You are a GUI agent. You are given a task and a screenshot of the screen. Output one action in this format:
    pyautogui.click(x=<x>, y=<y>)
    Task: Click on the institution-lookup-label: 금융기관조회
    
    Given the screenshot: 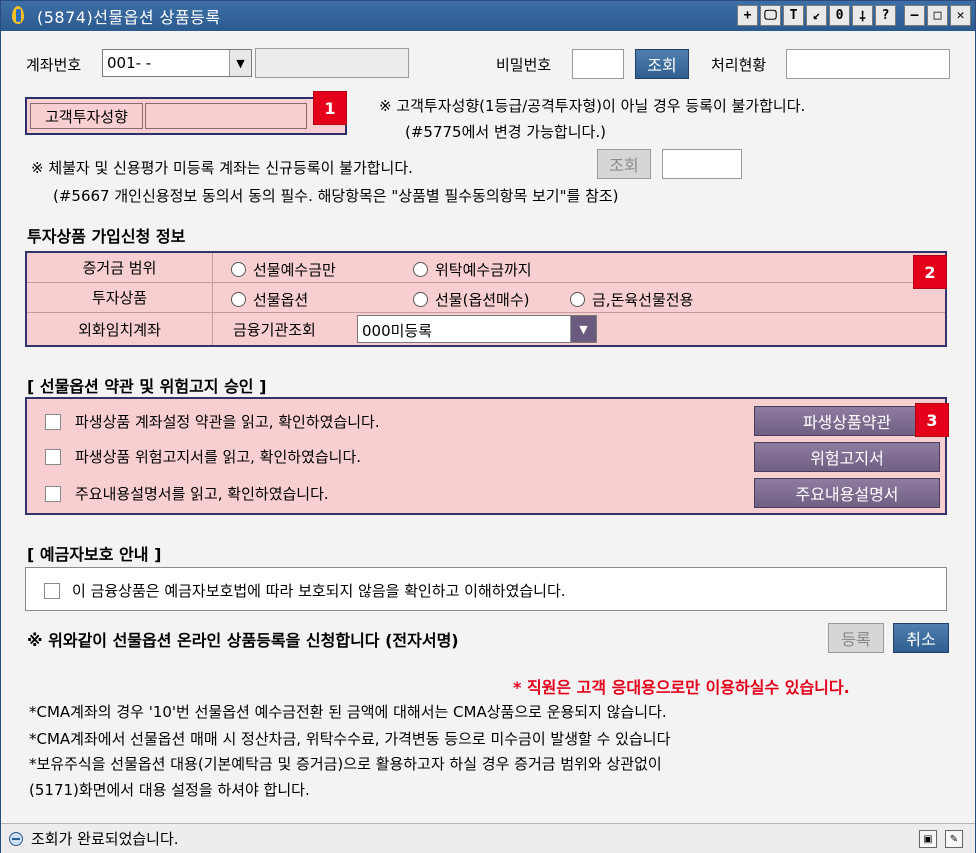 What is the action you would take?
    pyautogui.click(x=274, y=330)
    